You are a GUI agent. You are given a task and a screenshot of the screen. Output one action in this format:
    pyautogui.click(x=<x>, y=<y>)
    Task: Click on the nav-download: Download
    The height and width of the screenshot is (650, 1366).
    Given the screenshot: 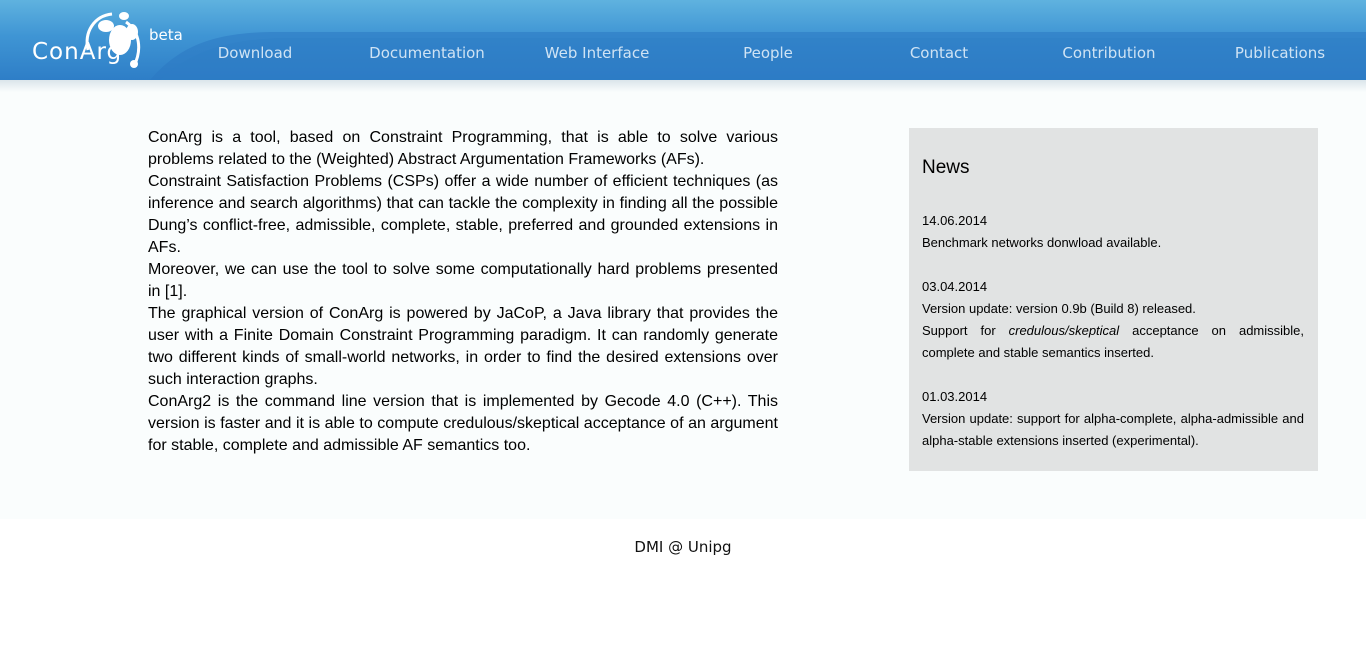 What is the action you would take?
    pyautogui.click(x=255, y=53)
    